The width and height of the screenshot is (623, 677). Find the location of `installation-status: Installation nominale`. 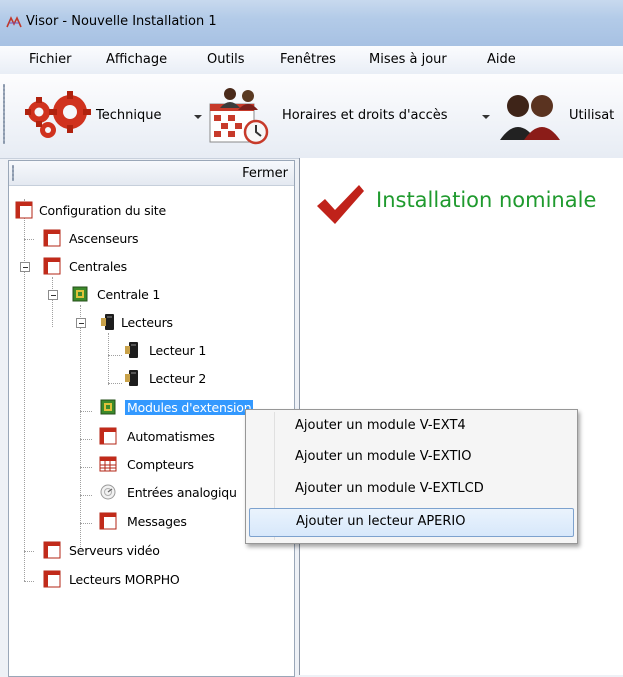

installation-status: Installation nominale is located at coordinates (486, 200).